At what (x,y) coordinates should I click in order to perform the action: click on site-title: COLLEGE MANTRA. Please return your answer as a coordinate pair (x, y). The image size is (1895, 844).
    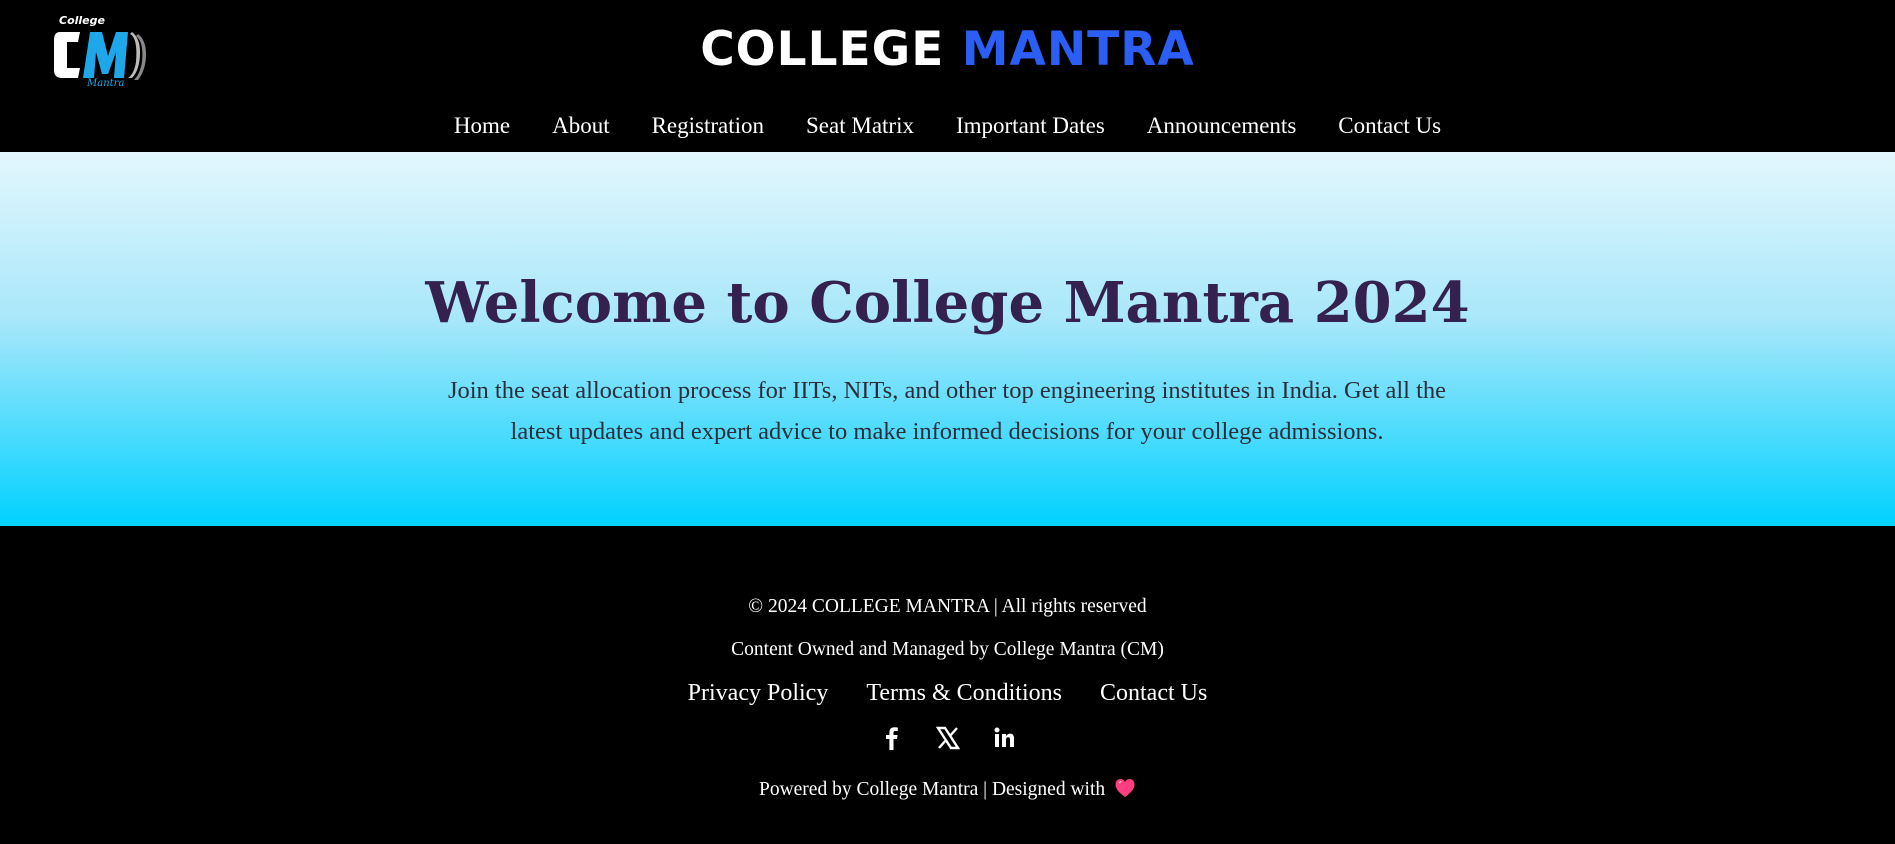
    Looking at the image, I should click on (947, 49).